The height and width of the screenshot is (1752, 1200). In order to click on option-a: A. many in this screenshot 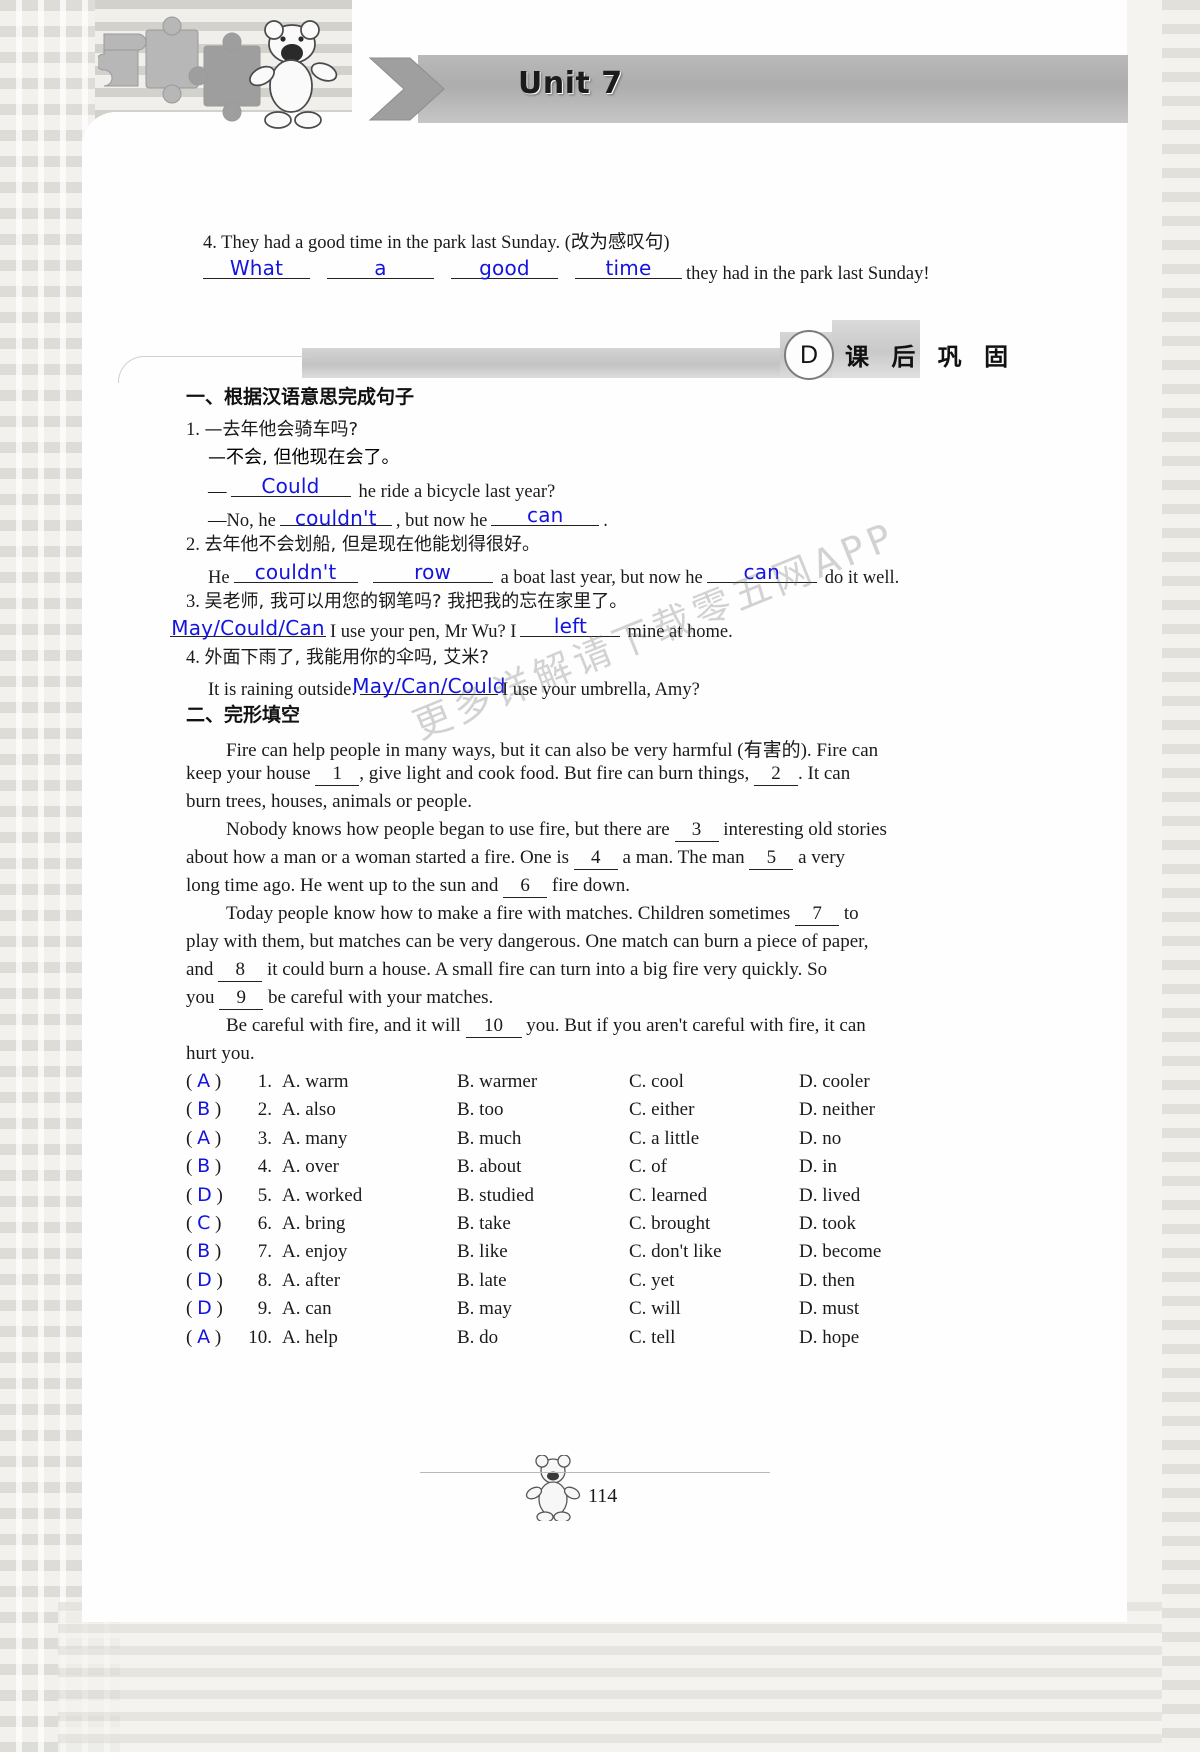, I will do `click(364, 1139)`.